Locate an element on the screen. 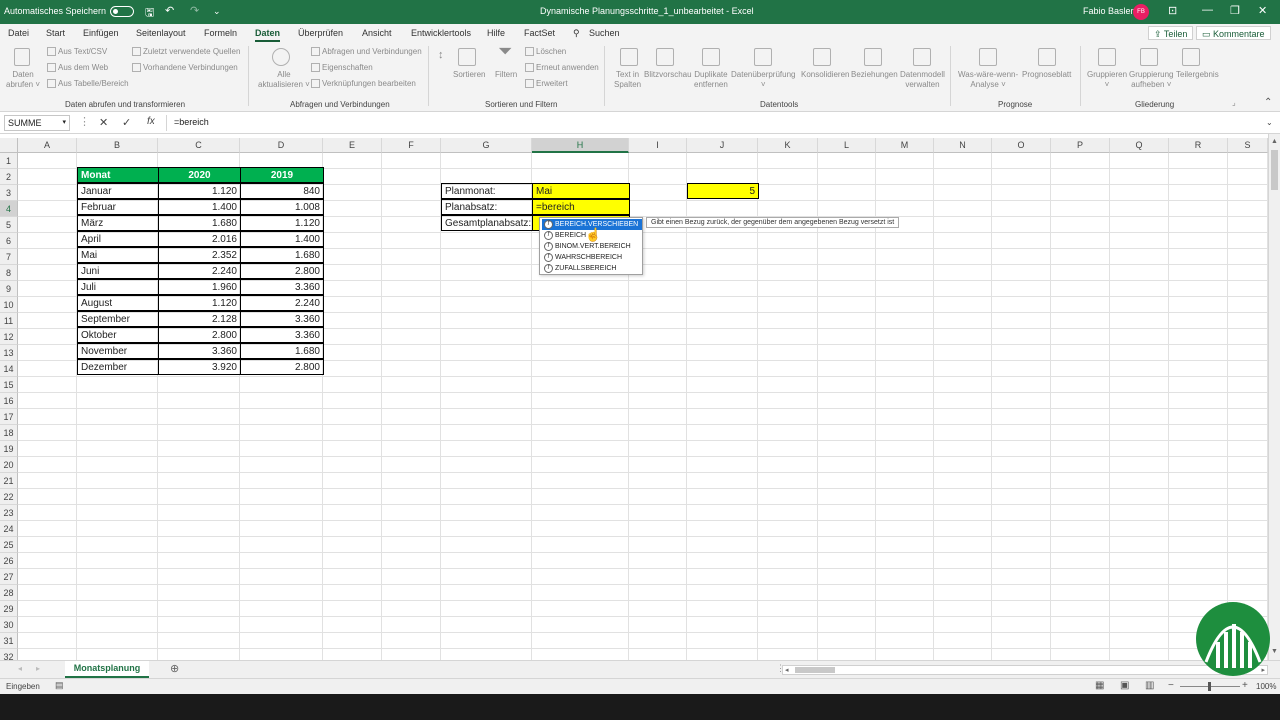 This screenshot has width=1280, height=720. row-header-3: 3 is located at coordinates (9, 193).